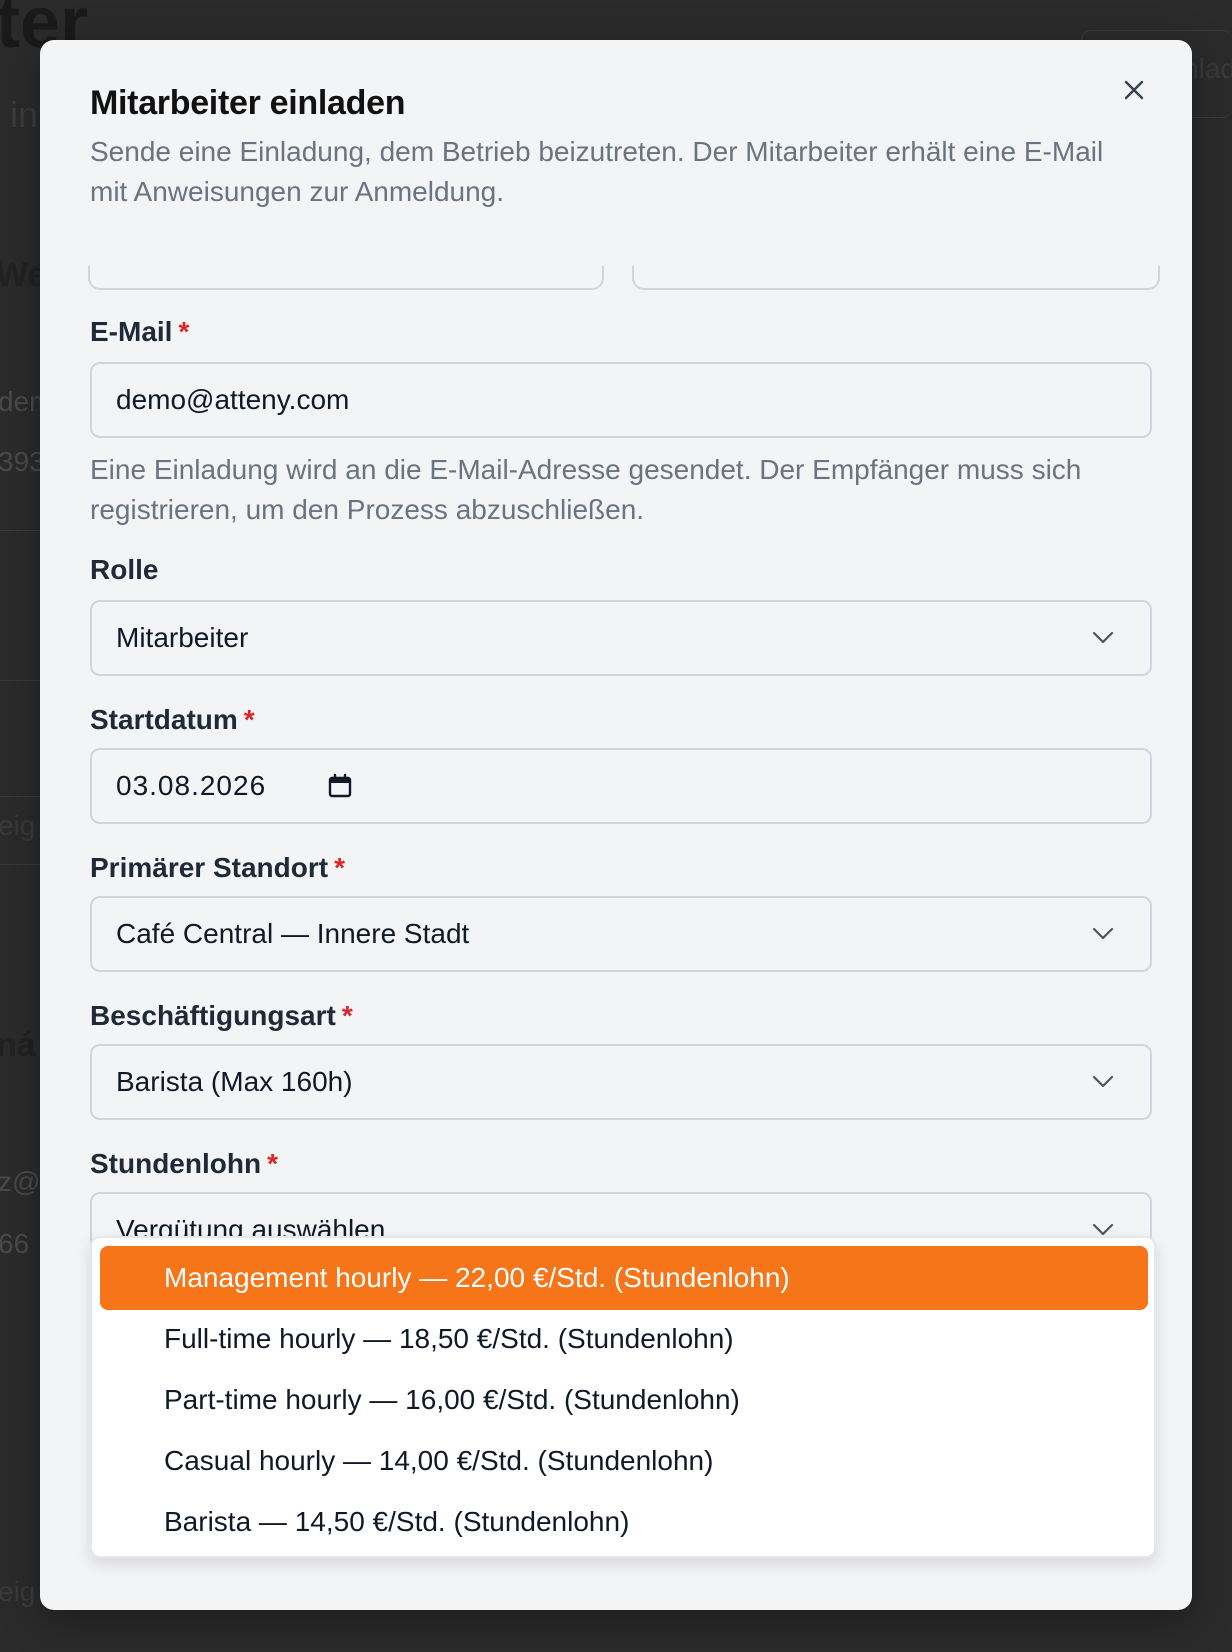  What do you see at coordinates (234, 1081) in the screenshot?
I see `employment-type-value: Barista (Max 160h)` at bounding box center [234, 1081].